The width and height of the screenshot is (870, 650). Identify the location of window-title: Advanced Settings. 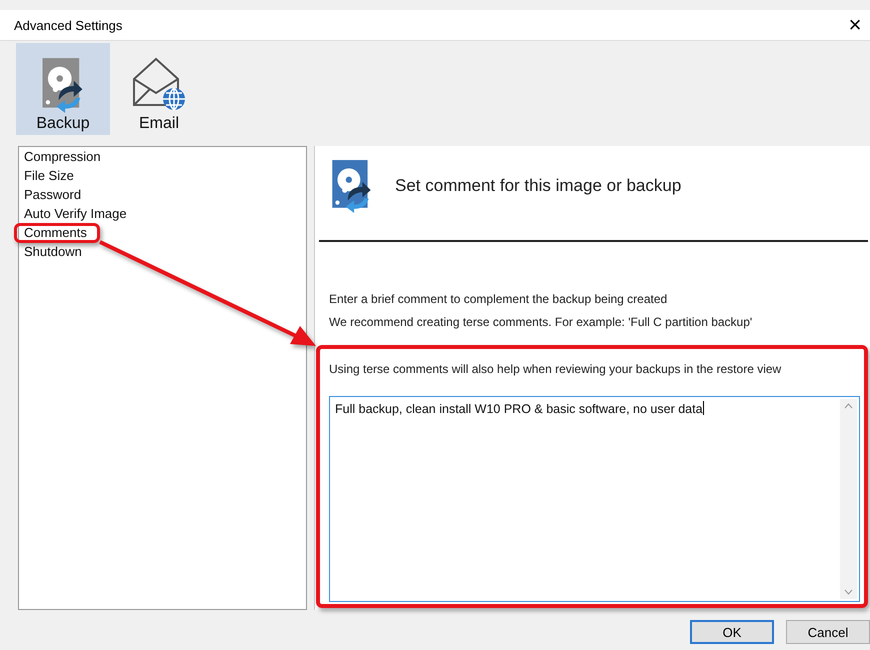
(68, 25).